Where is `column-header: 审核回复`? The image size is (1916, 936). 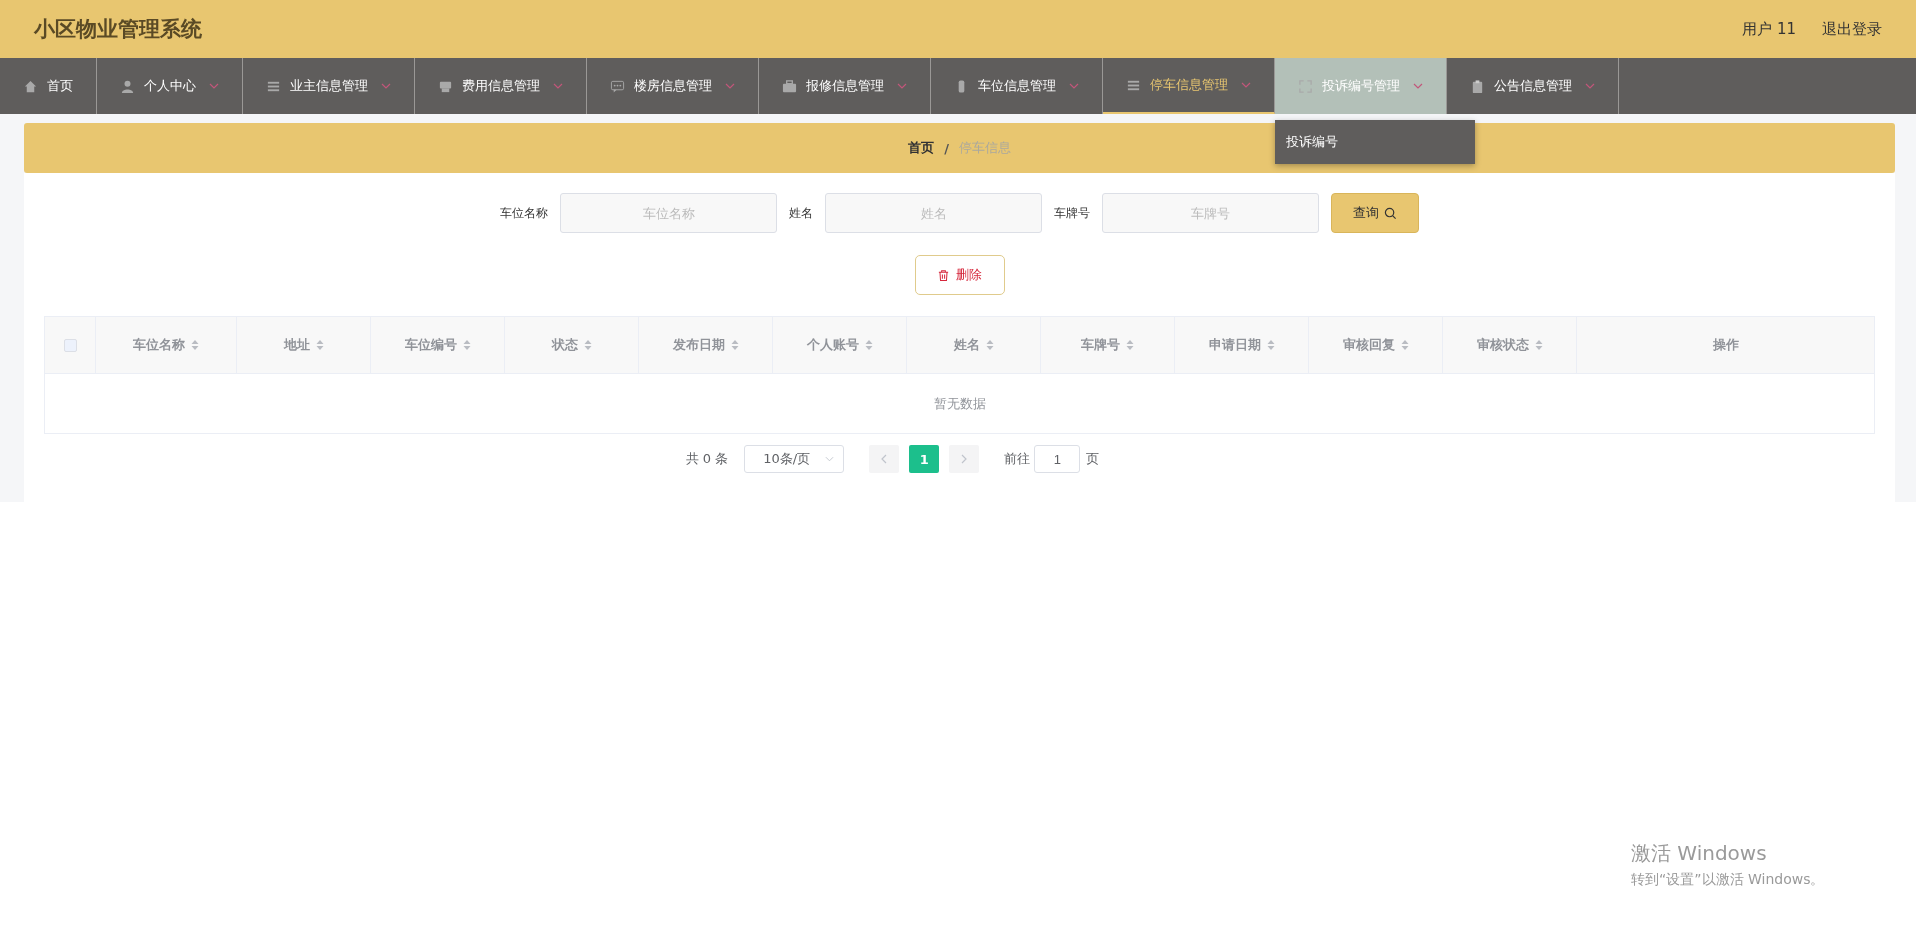
column-header: 审核回复 is located at coordinates (1376, 345).